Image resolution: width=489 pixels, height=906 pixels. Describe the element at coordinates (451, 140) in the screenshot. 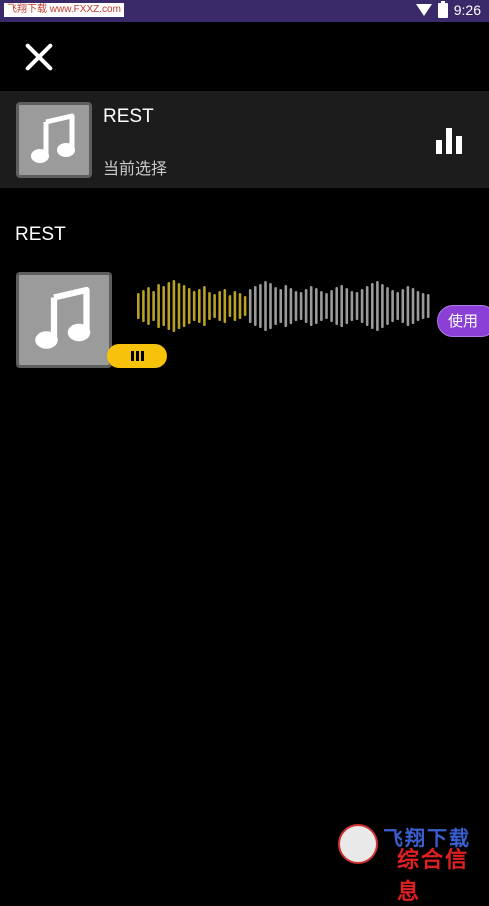

I see `equalizer-bars-icon` at that location.